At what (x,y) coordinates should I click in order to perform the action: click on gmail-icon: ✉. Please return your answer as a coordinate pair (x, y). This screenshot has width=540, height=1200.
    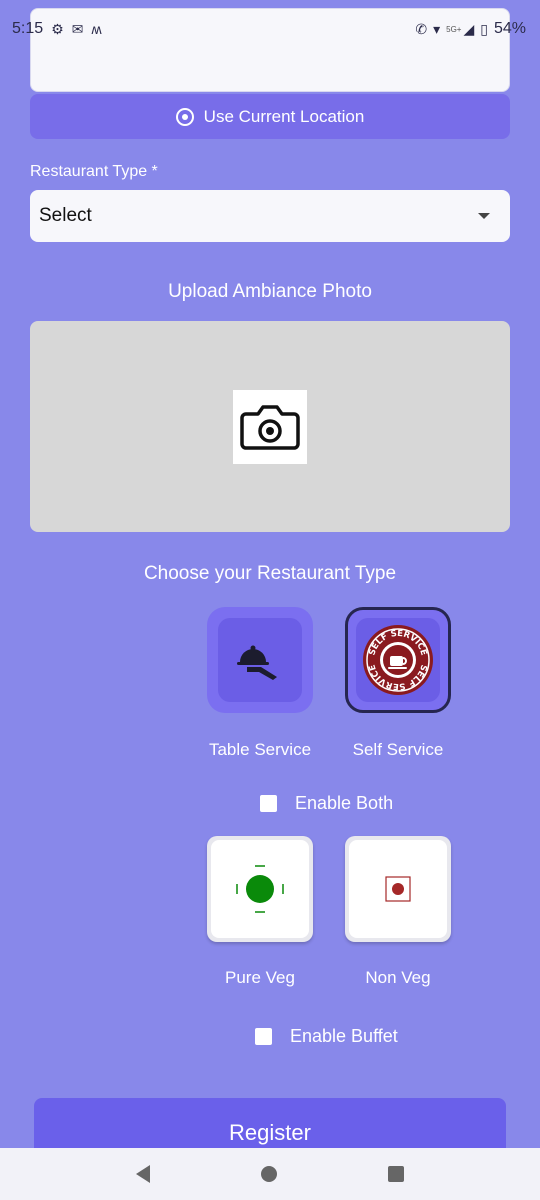
    Looking at the image, I should click on (77, 28).